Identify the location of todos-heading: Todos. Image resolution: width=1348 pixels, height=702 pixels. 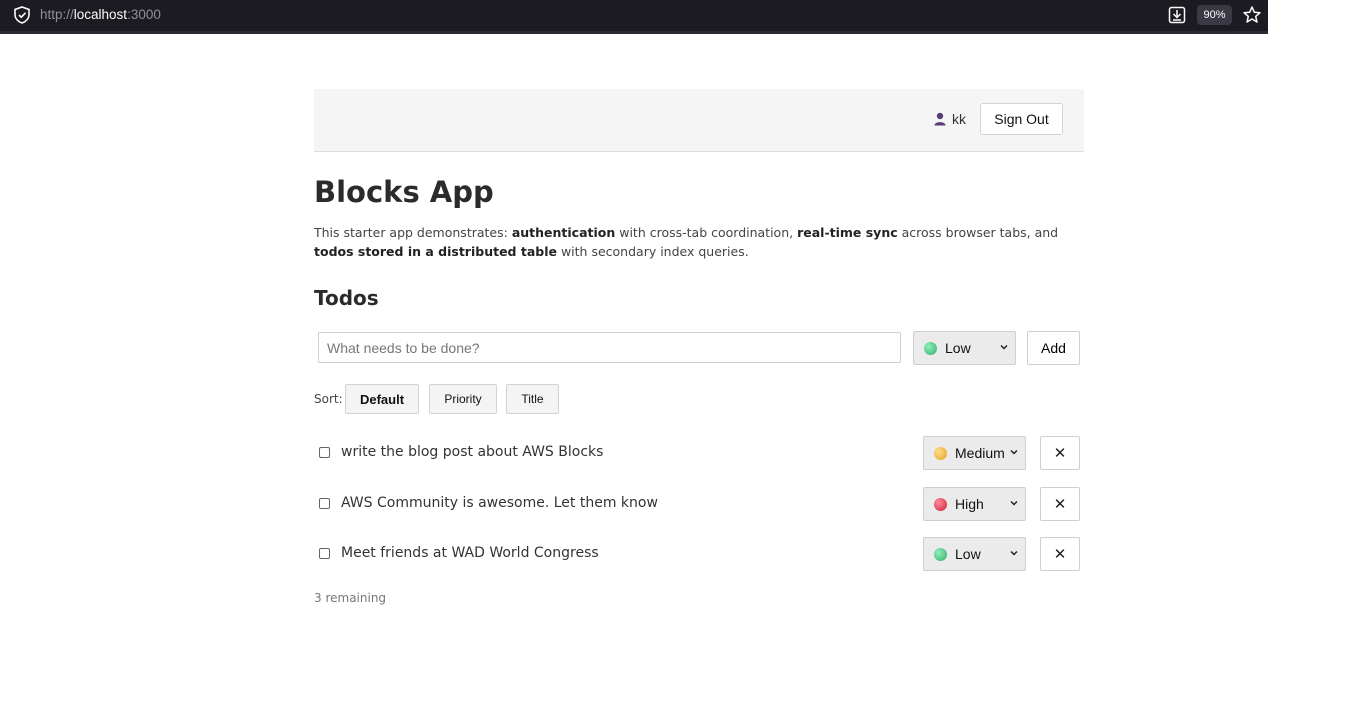
(346, 298).